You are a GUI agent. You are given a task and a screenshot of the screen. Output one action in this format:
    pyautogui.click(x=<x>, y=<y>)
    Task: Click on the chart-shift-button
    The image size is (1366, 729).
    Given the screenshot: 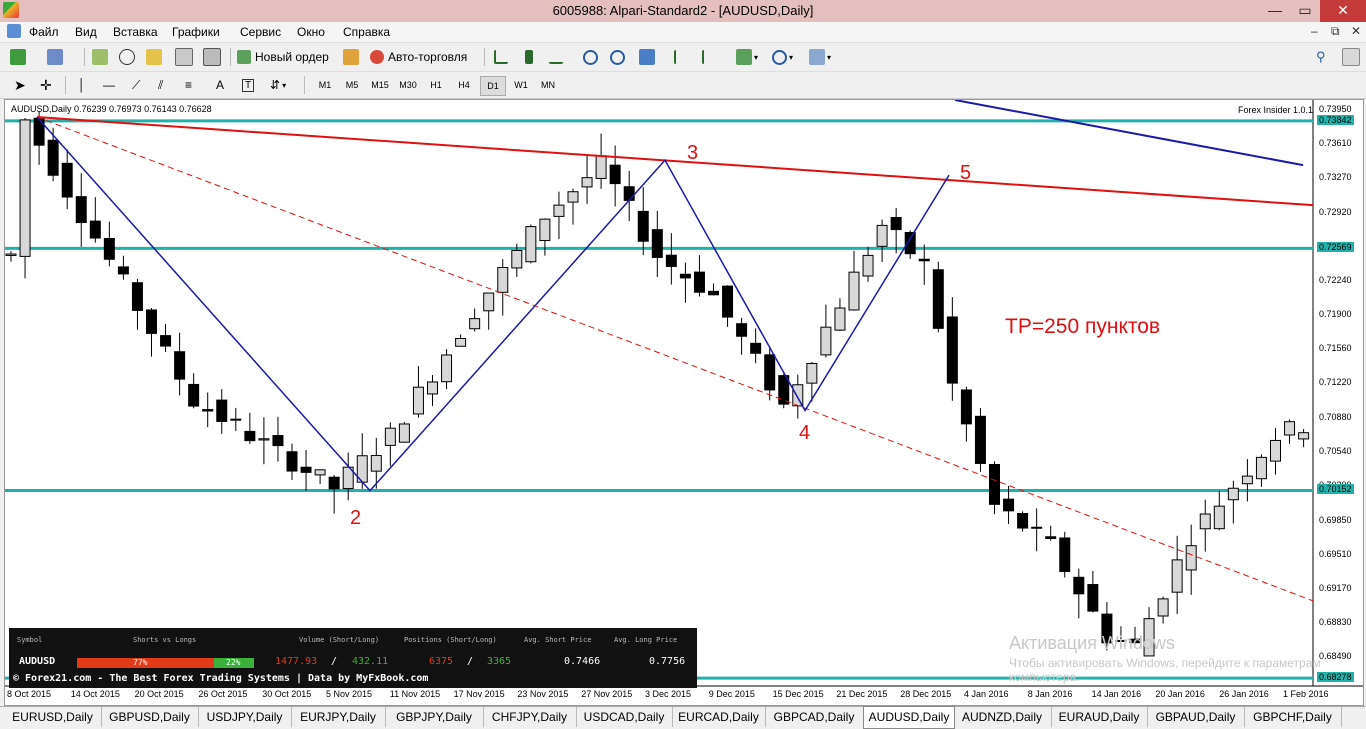 What is the action you would take?
    pyautogui.click(x=709, y=57)
    